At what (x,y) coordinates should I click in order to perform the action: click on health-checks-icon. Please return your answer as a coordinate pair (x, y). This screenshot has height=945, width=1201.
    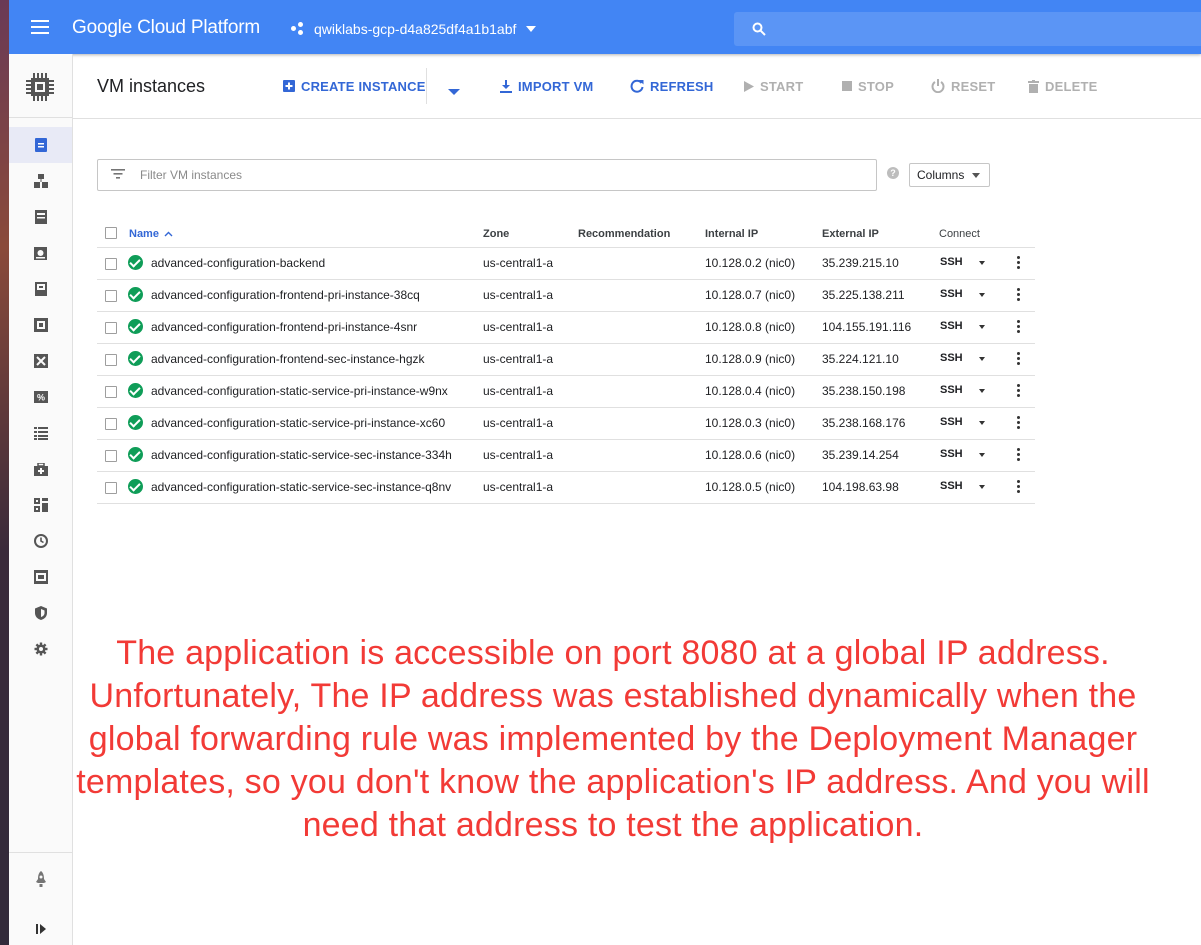
    Looking at the image, I should click on (40, 469).